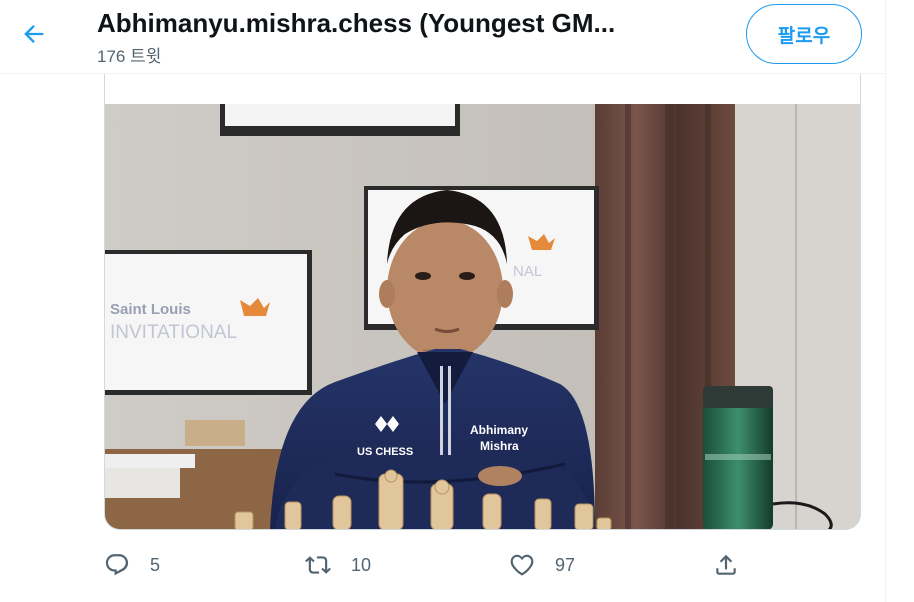  What do you see at coordinates (804, 34) in the screenshot?
I see `follow-button: 팔로우` at bounding box center [804, 34].